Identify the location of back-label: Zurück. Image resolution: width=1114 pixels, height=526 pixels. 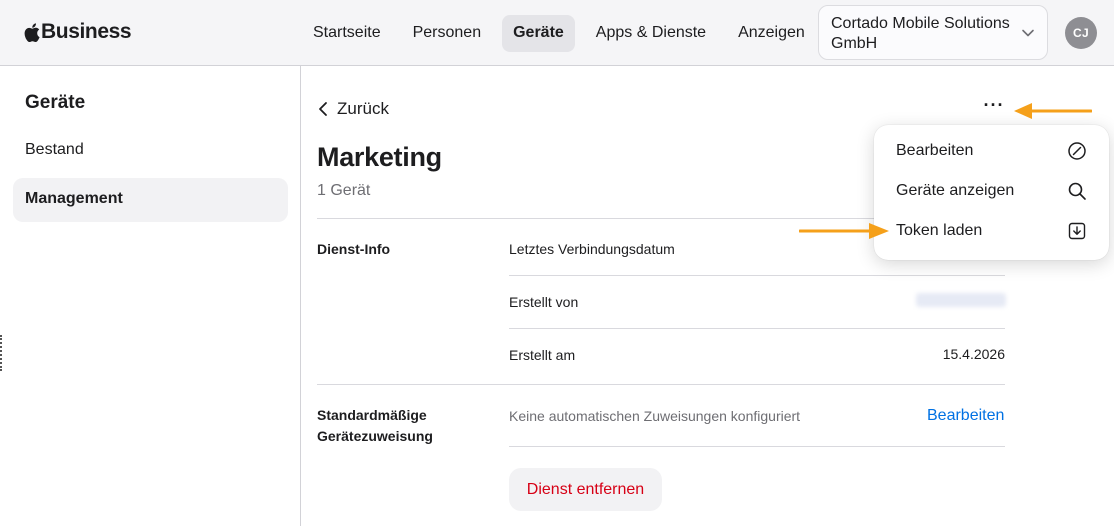
(363, 108).